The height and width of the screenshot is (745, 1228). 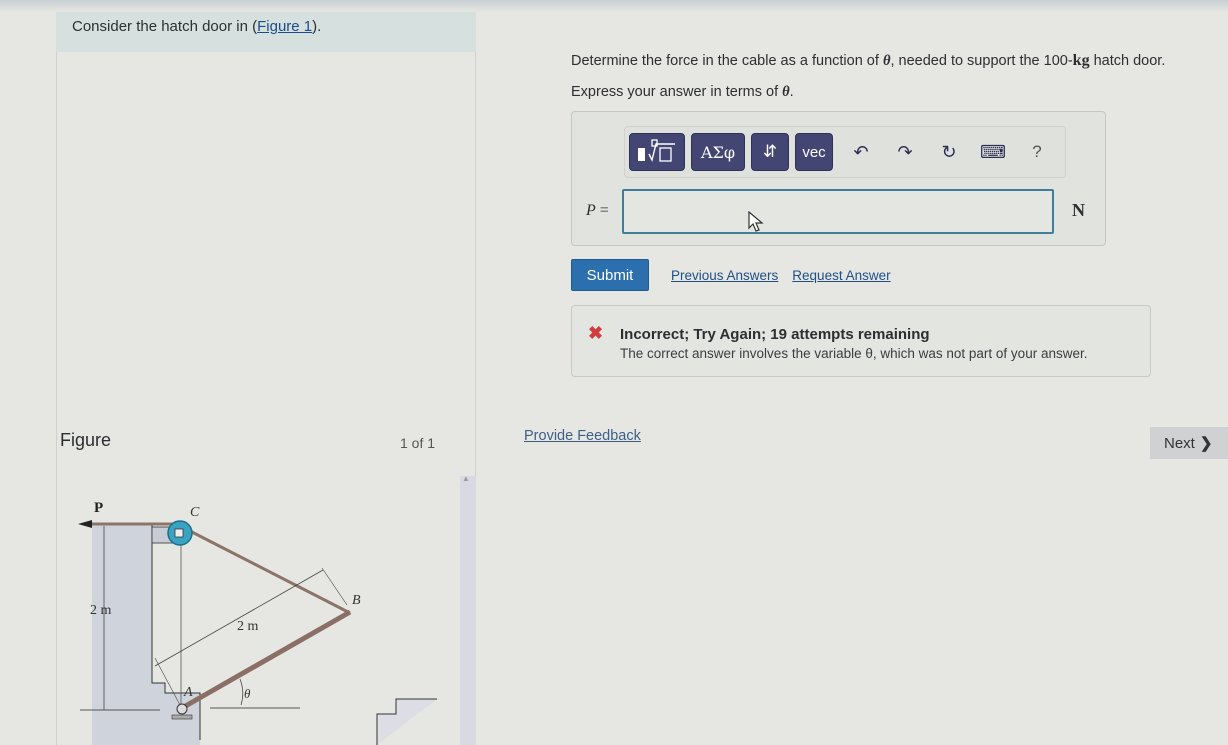 I want to click on request-answer-link: Request Answer, so click(x=841, y=275).